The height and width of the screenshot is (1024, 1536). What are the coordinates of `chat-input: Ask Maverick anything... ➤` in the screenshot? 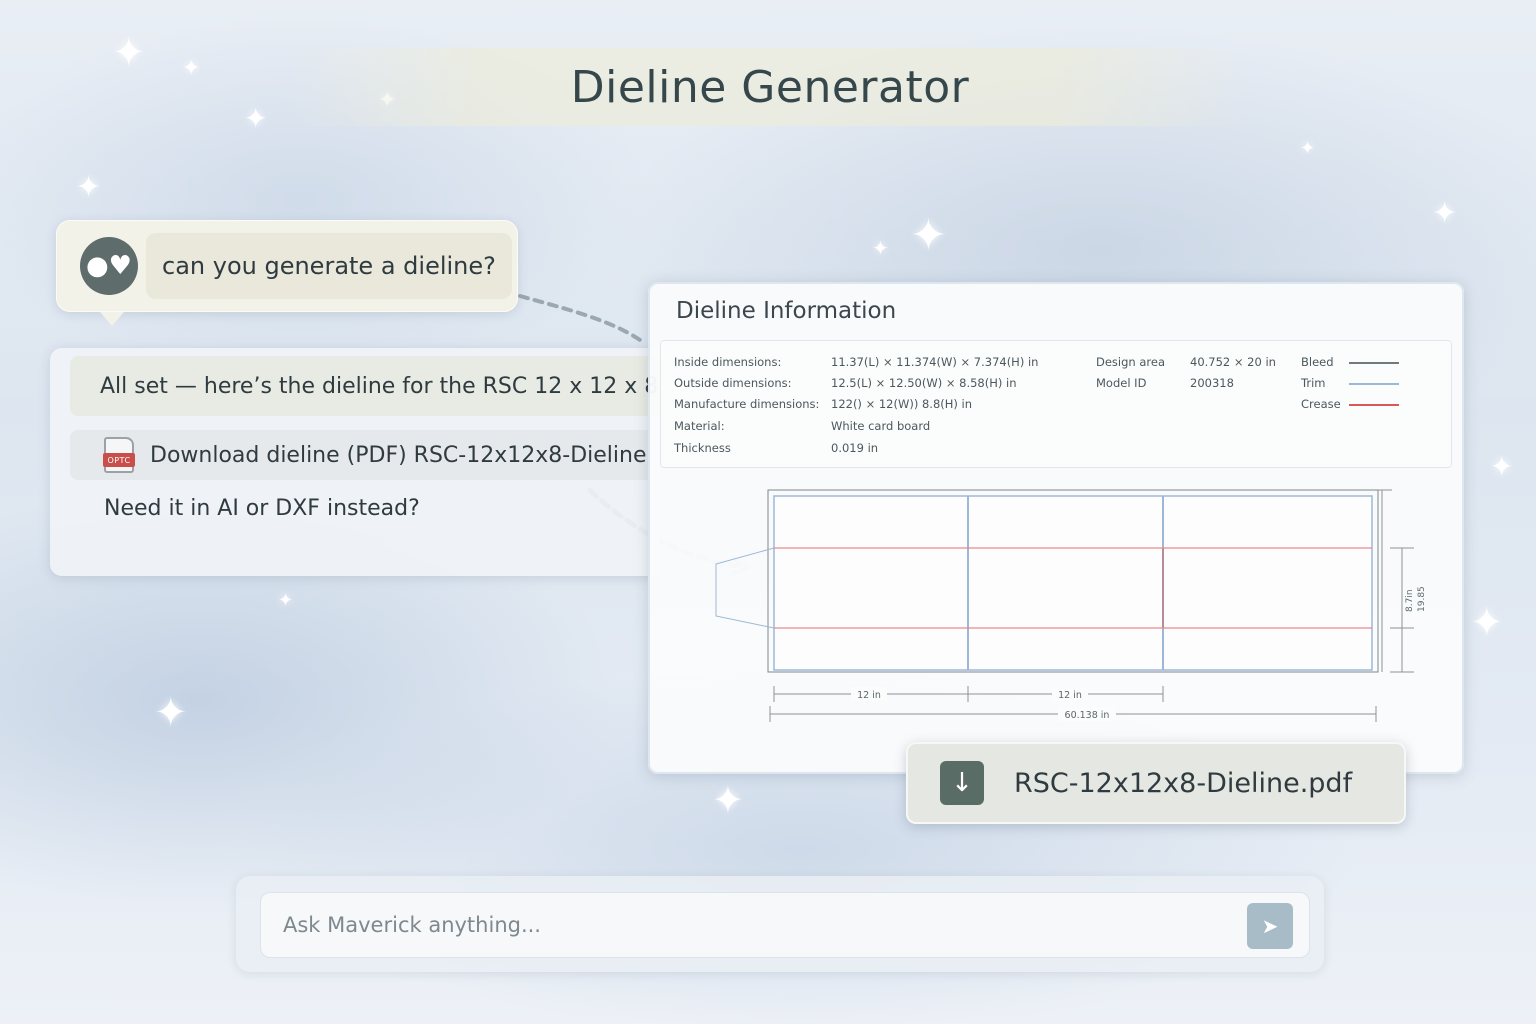 It's located at (785, 925).